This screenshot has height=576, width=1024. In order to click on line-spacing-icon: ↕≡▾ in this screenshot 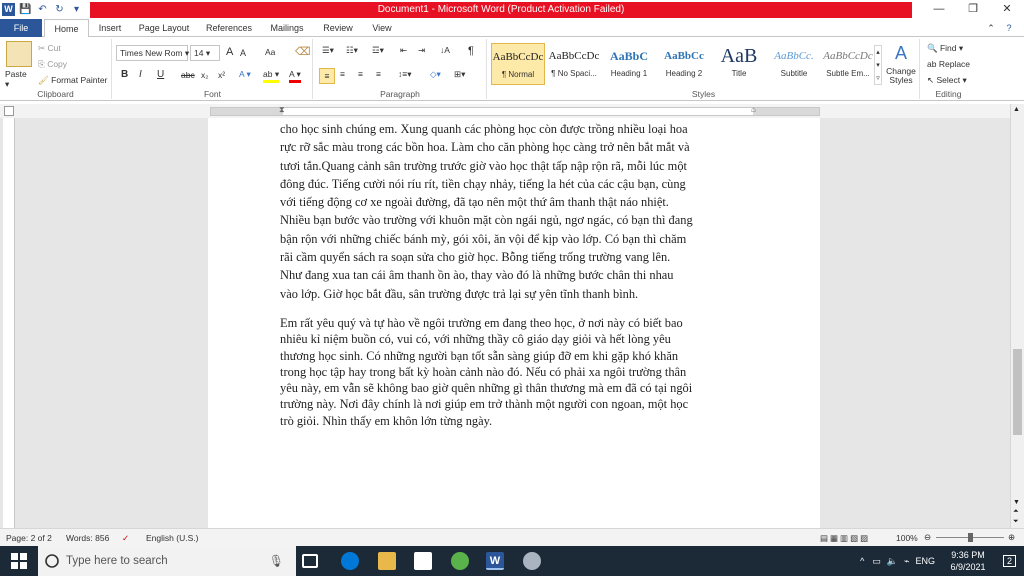, I will do `click(404, 74)`.